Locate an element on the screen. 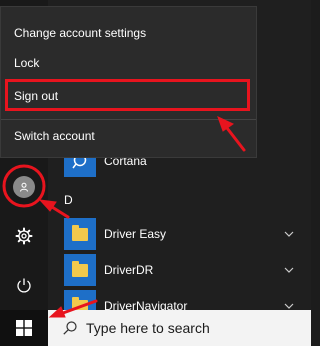 The height and width of the screenshot is (346, 320). menu-divider is located at coordinates (128, 119).